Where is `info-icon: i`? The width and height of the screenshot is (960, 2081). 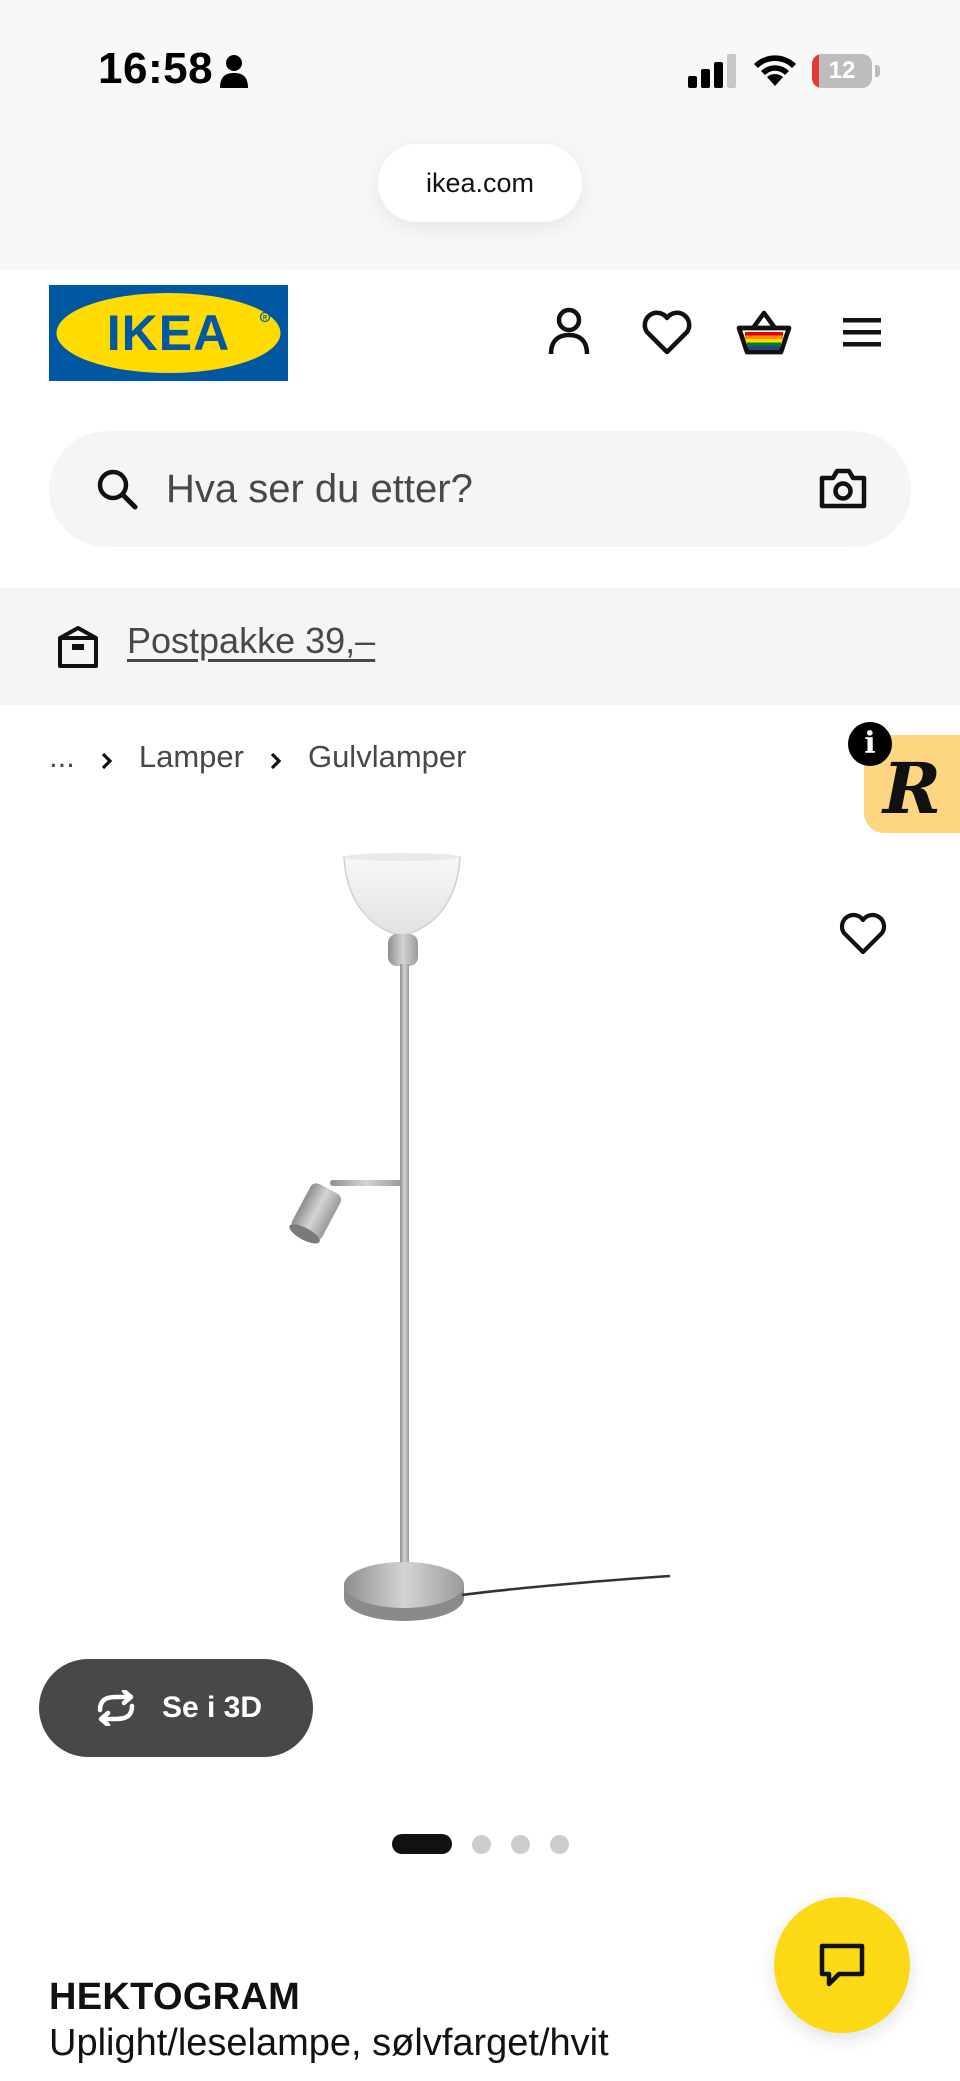
info-icon: i is located at coordinates (870, 744).